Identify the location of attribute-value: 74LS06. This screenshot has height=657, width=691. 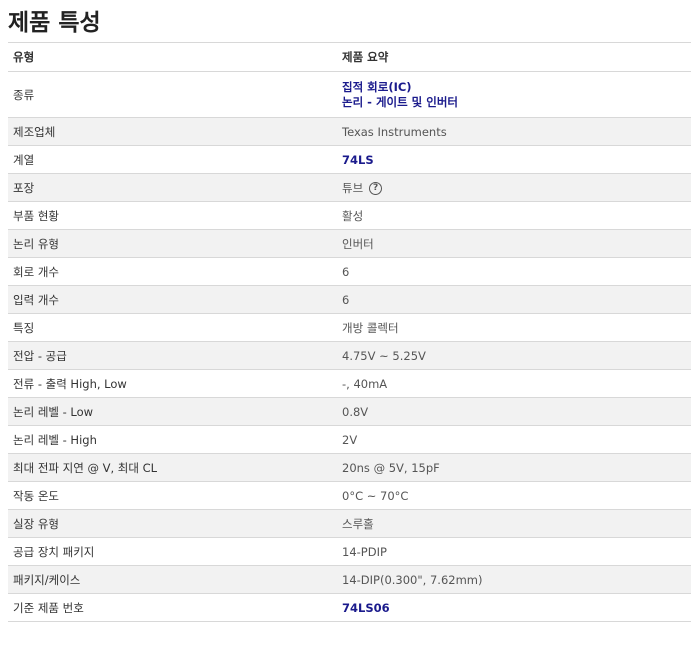
(514, 608).